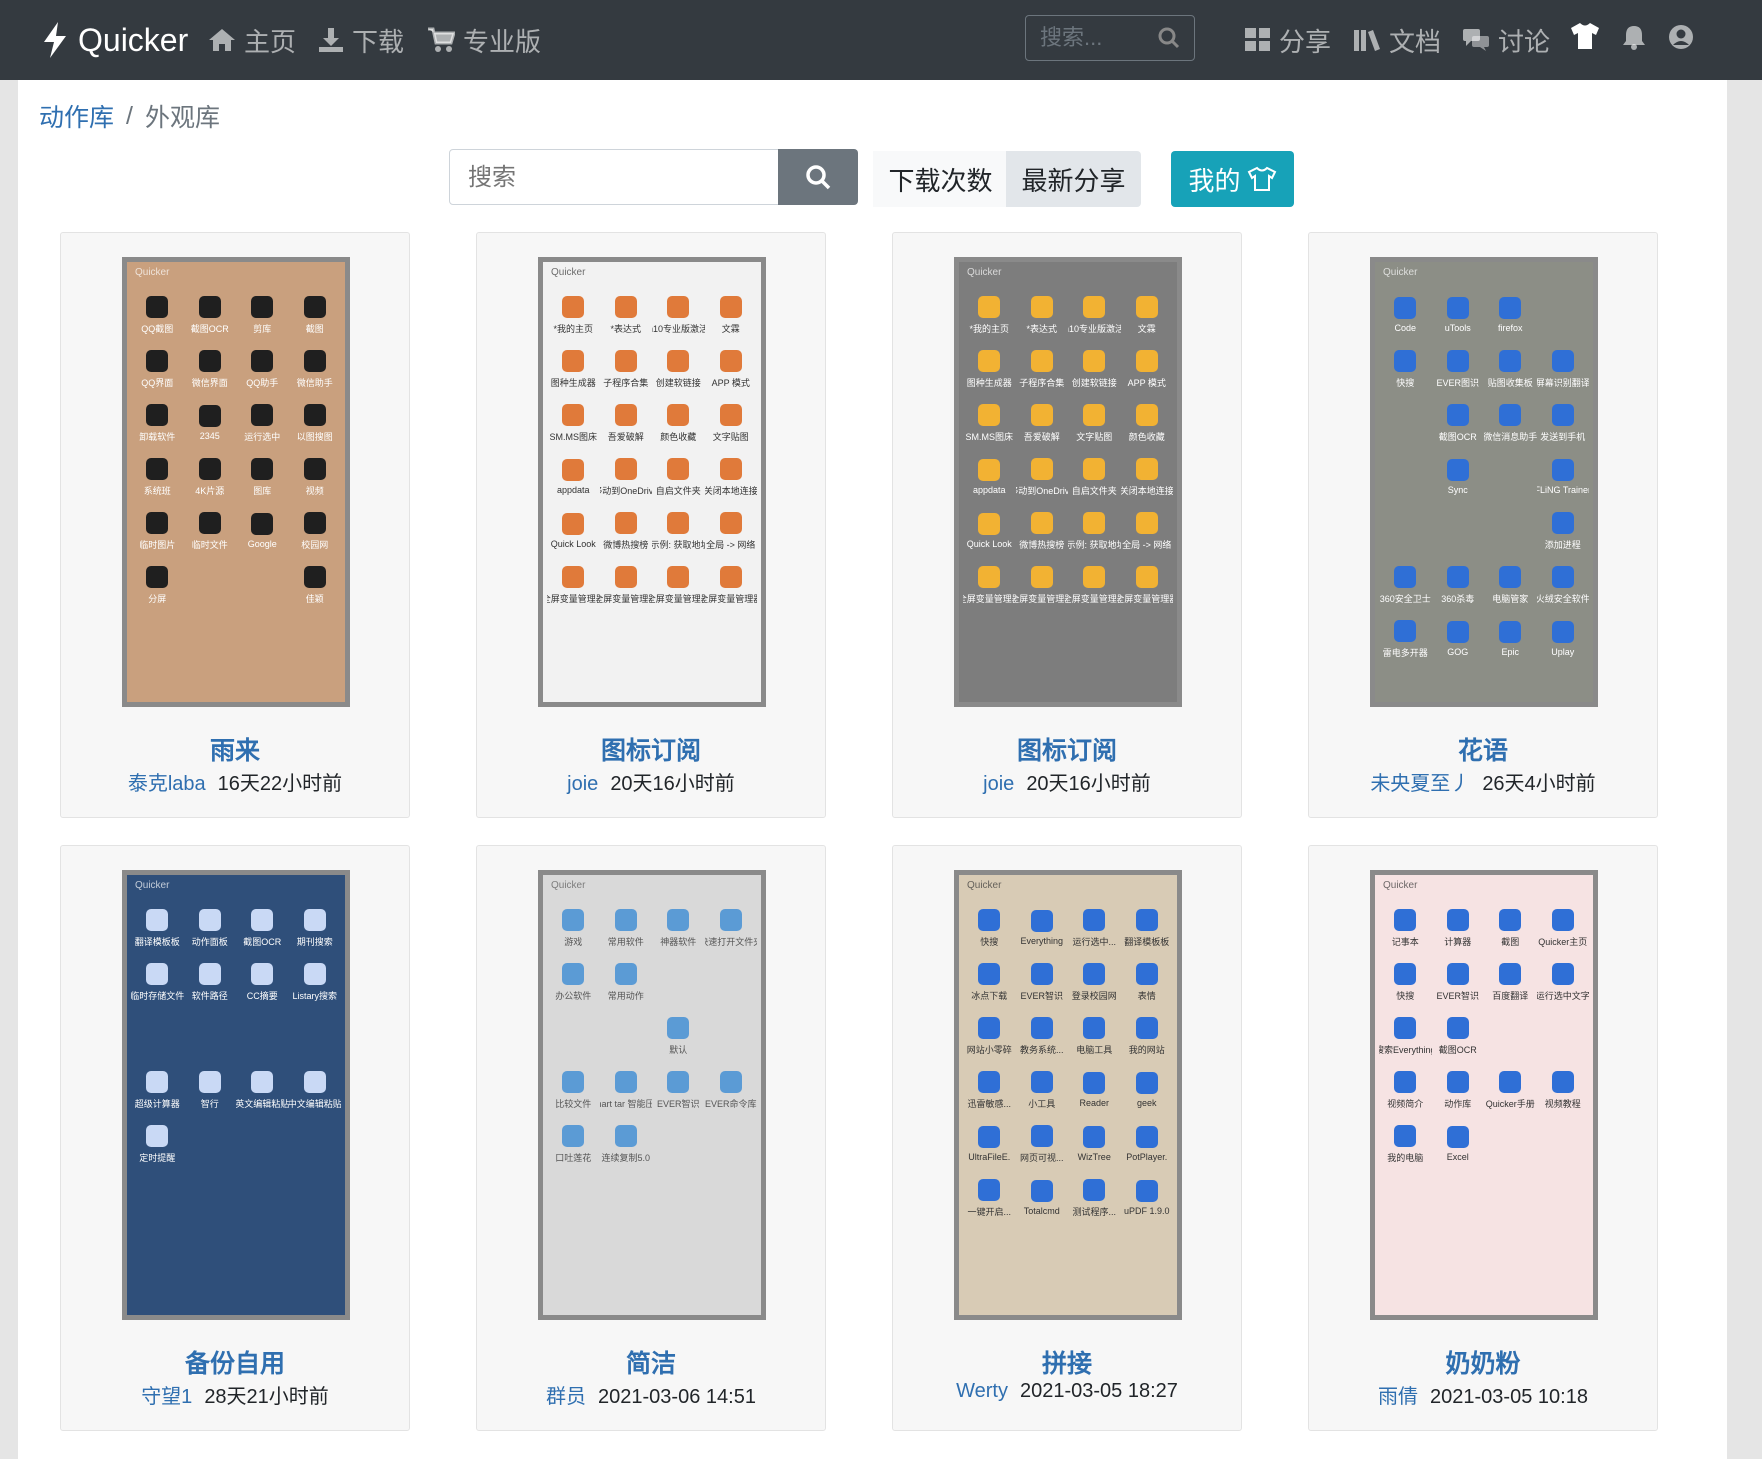 The height and width of the screenshot is (1459, 1762). What do you see at coordinates (315, 315) in the screenshot?
I see `preview-action: 截图` at bounding box center [315, 315].